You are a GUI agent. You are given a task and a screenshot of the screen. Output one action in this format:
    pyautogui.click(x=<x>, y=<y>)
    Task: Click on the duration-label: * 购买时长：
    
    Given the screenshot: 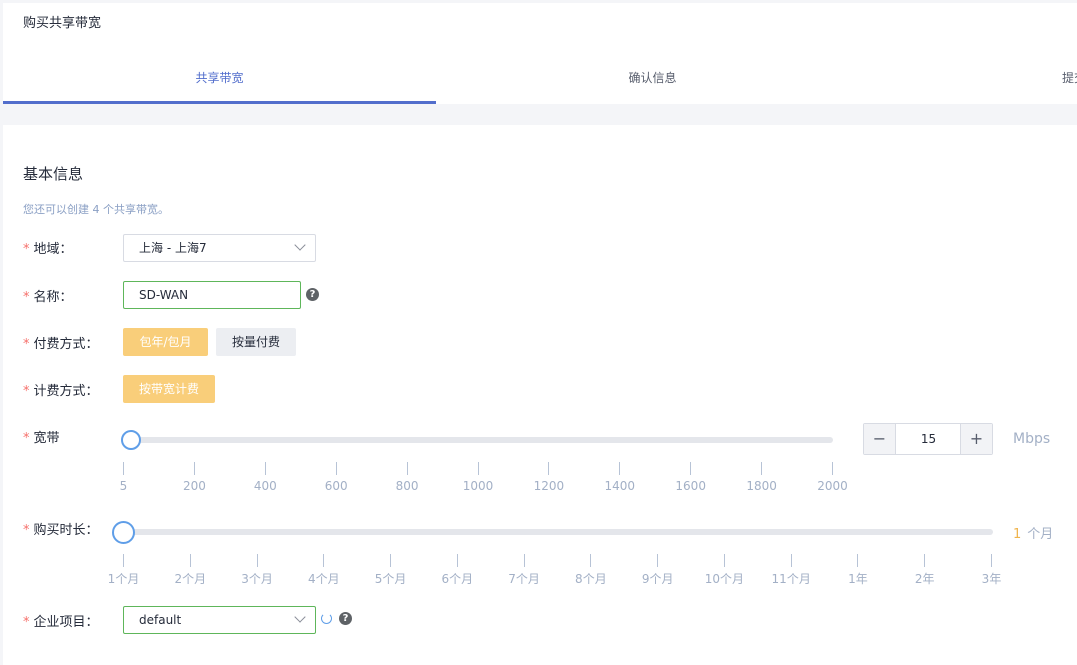 What is the action you would take?
    pyautogui.click(x=61, y=530)
    